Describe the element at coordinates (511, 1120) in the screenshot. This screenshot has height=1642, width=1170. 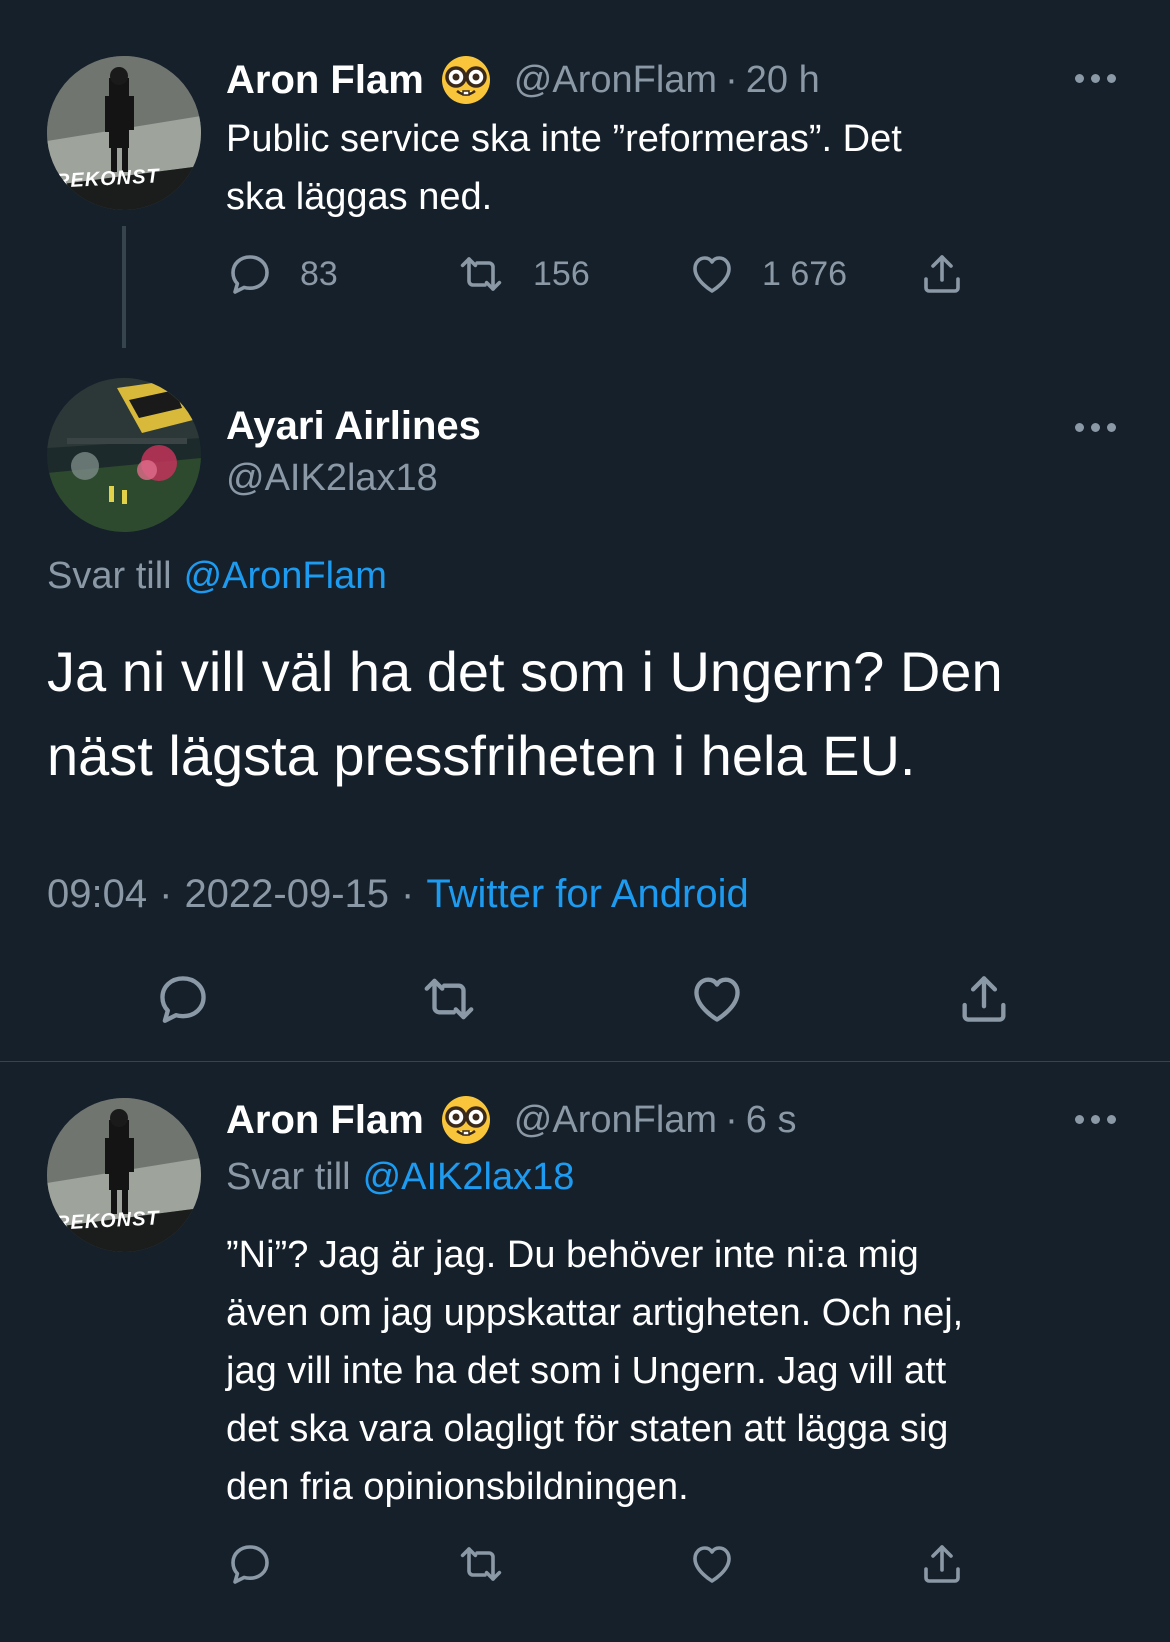
I see `tweet3-header: Aron Flam @AronFlam · 6 s` at that location.